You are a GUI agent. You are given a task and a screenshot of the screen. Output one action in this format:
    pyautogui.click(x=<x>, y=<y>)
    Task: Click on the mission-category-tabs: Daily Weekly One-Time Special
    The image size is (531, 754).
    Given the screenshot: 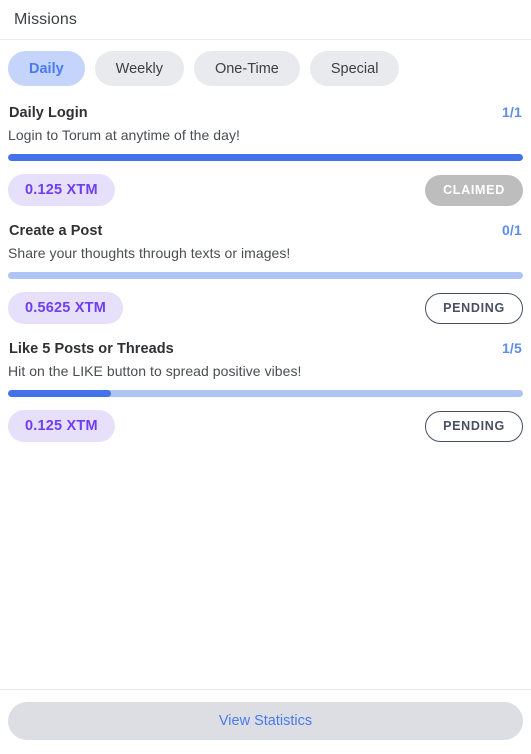 What is the action you would take?
    pyautogui.click(x=265, y=69)
    